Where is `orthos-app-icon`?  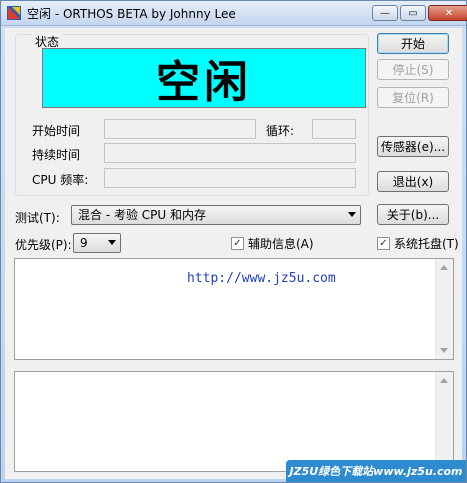
orthos-app-icon is located at coordinates (14, 13).